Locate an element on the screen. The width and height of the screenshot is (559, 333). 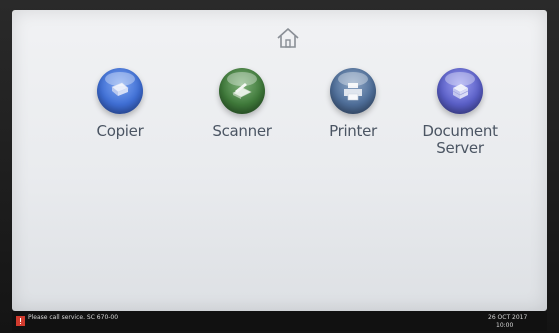
printer-icon is located at coordinates (353, 91).